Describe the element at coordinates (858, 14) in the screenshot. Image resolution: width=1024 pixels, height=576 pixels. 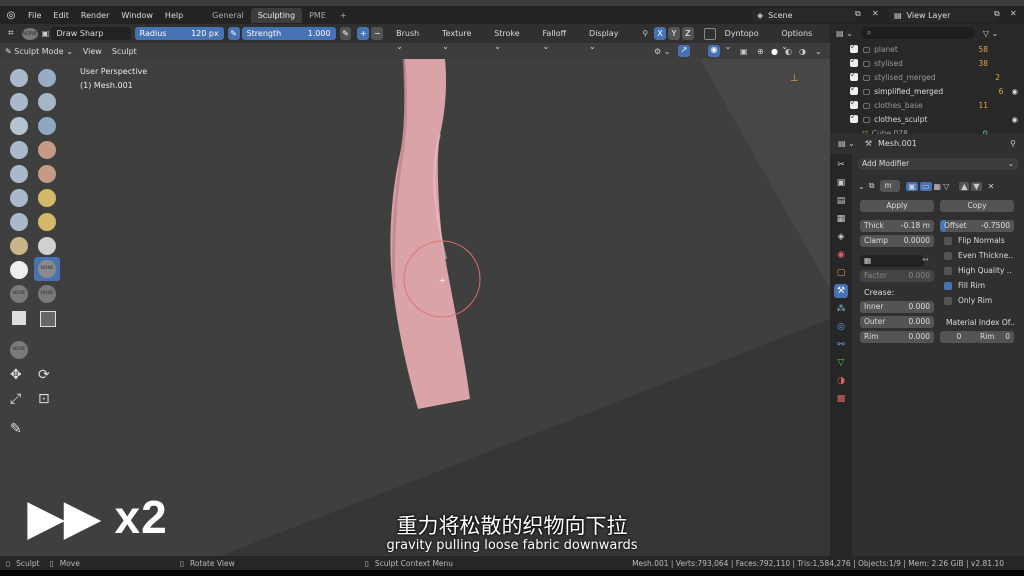
I see `new-scene-icon: ⧉` at that location.